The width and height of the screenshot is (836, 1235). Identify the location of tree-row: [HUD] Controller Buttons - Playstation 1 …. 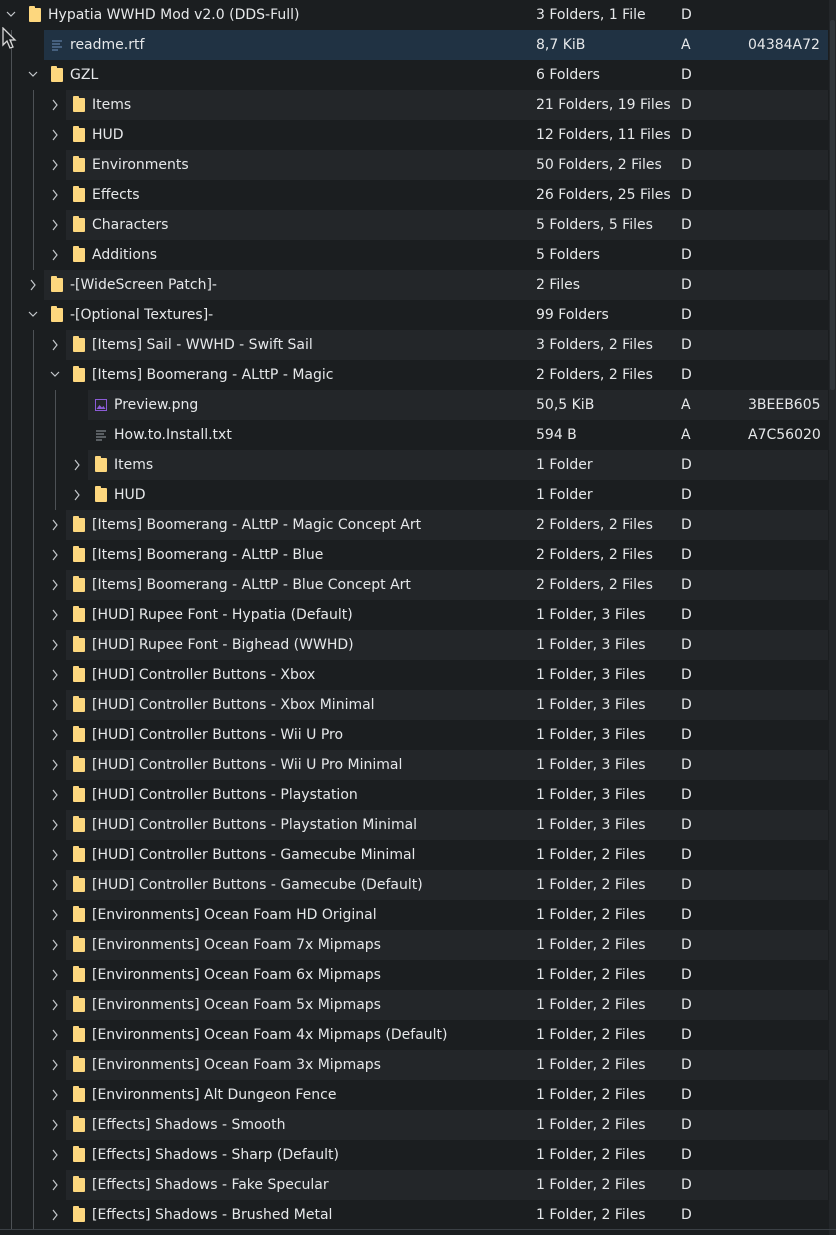
(414, 795).